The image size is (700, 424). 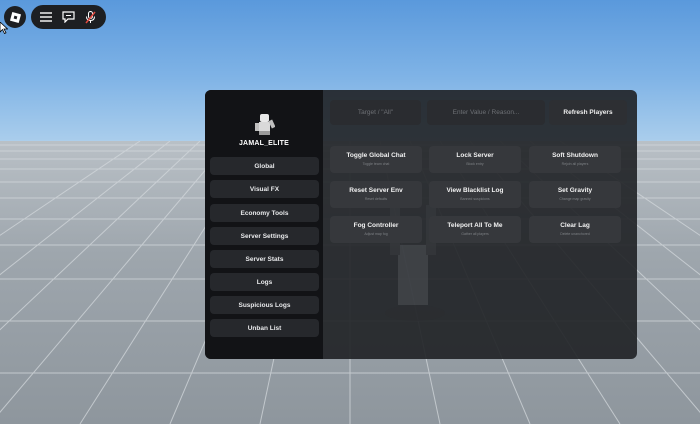 I want to click on username-label: JAMAL_ELITE, so click(x=264, y=143).